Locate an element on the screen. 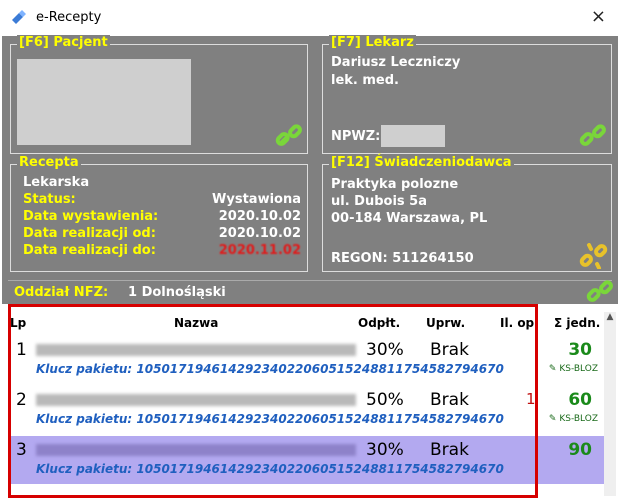 The width and height of the screenshot is (618, 502). row-units: 90 is located at coordinates (580, 450).